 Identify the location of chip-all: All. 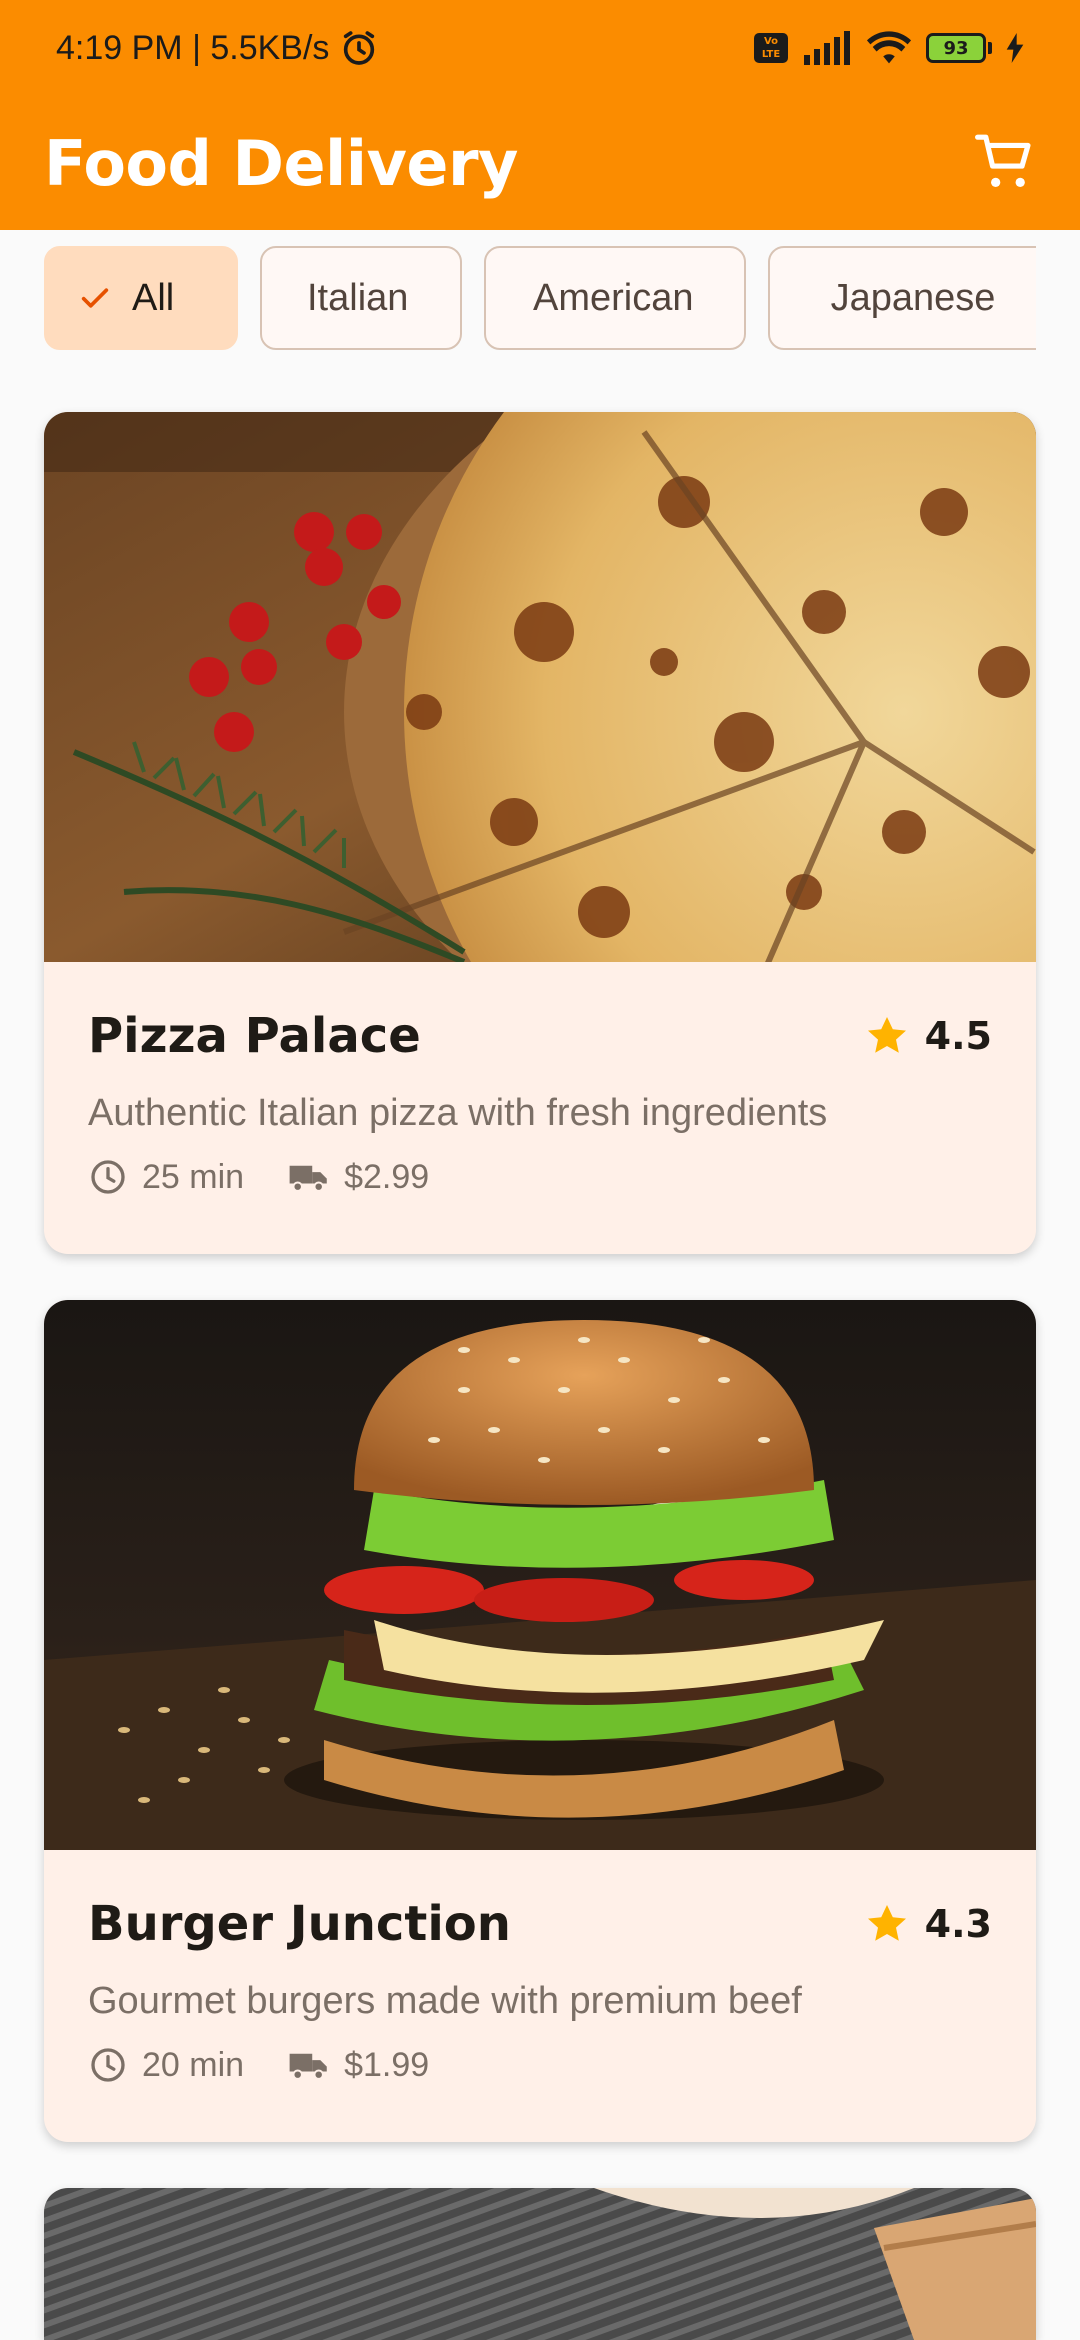
(141, 298).